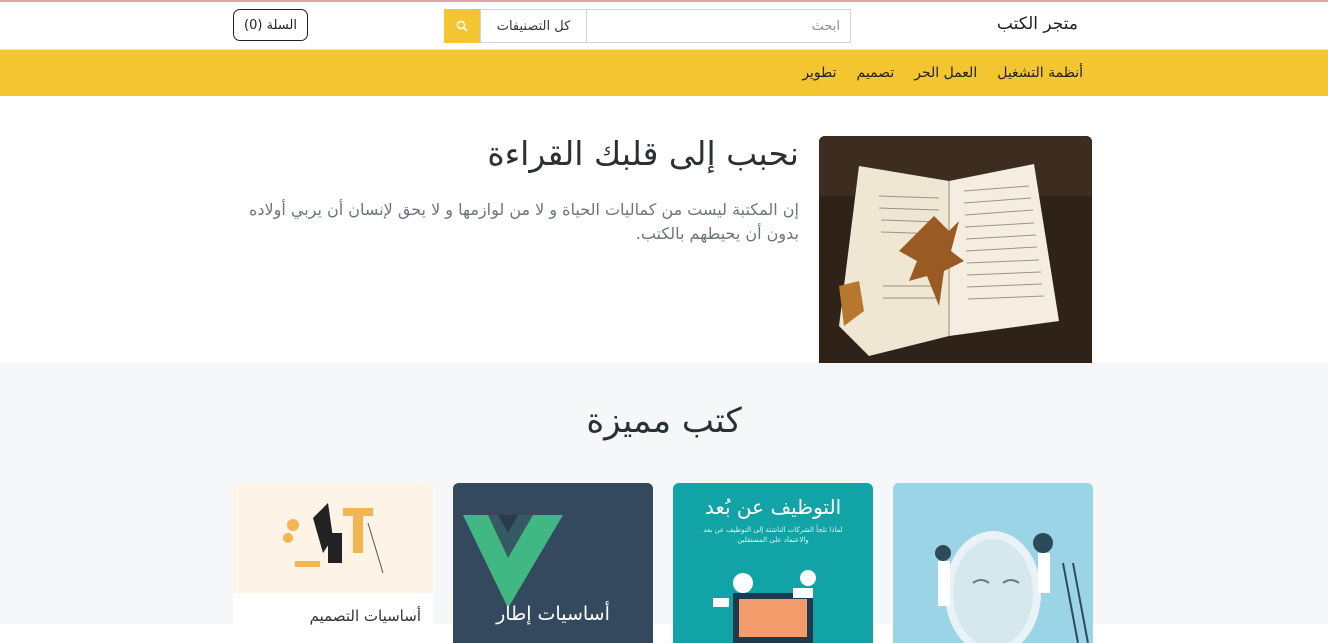 This screenshot has width=1328, height=643. I want to click on book-card: أساسيات التصميم, so click(333, 563).